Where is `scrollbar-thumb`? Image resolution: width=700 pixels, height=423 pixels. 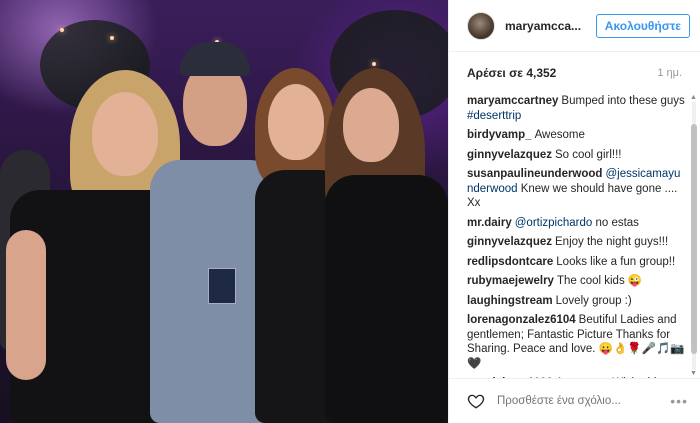
scrollbar-thumb is located at coordinates (694, 239).